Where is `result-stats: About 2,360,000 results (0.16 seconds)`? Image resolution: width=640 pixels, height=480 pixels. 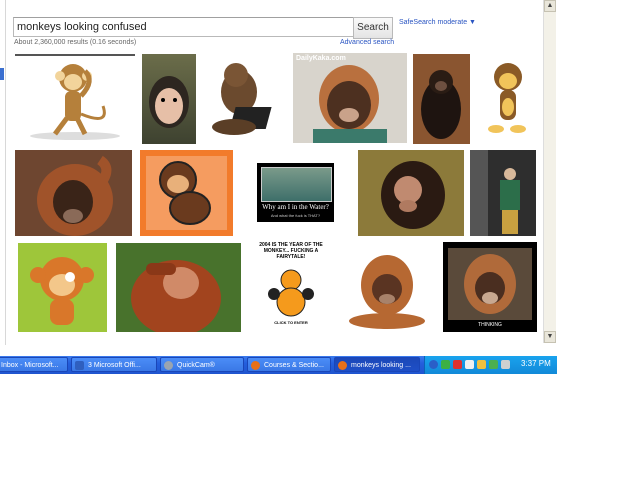
result-stats: About 2,360,000 results (0.16 seconds) is located at coordinates (75, 42).